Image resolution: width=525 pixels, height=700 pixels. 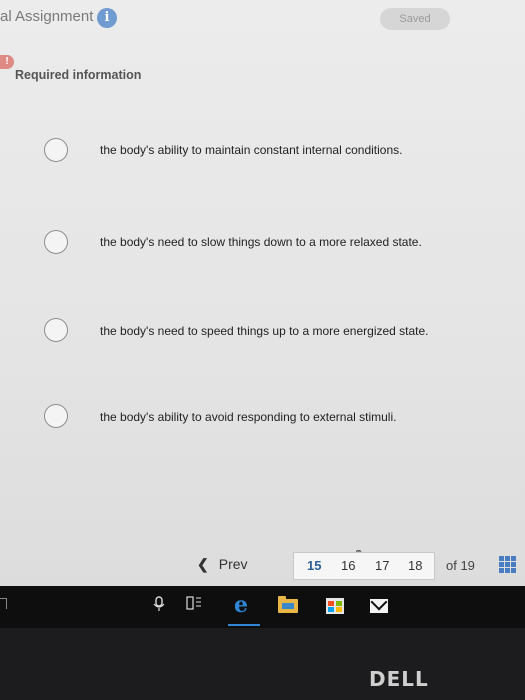 I want to click on assignment-header: al Assignment i Saved, so click(x=262, y=20).